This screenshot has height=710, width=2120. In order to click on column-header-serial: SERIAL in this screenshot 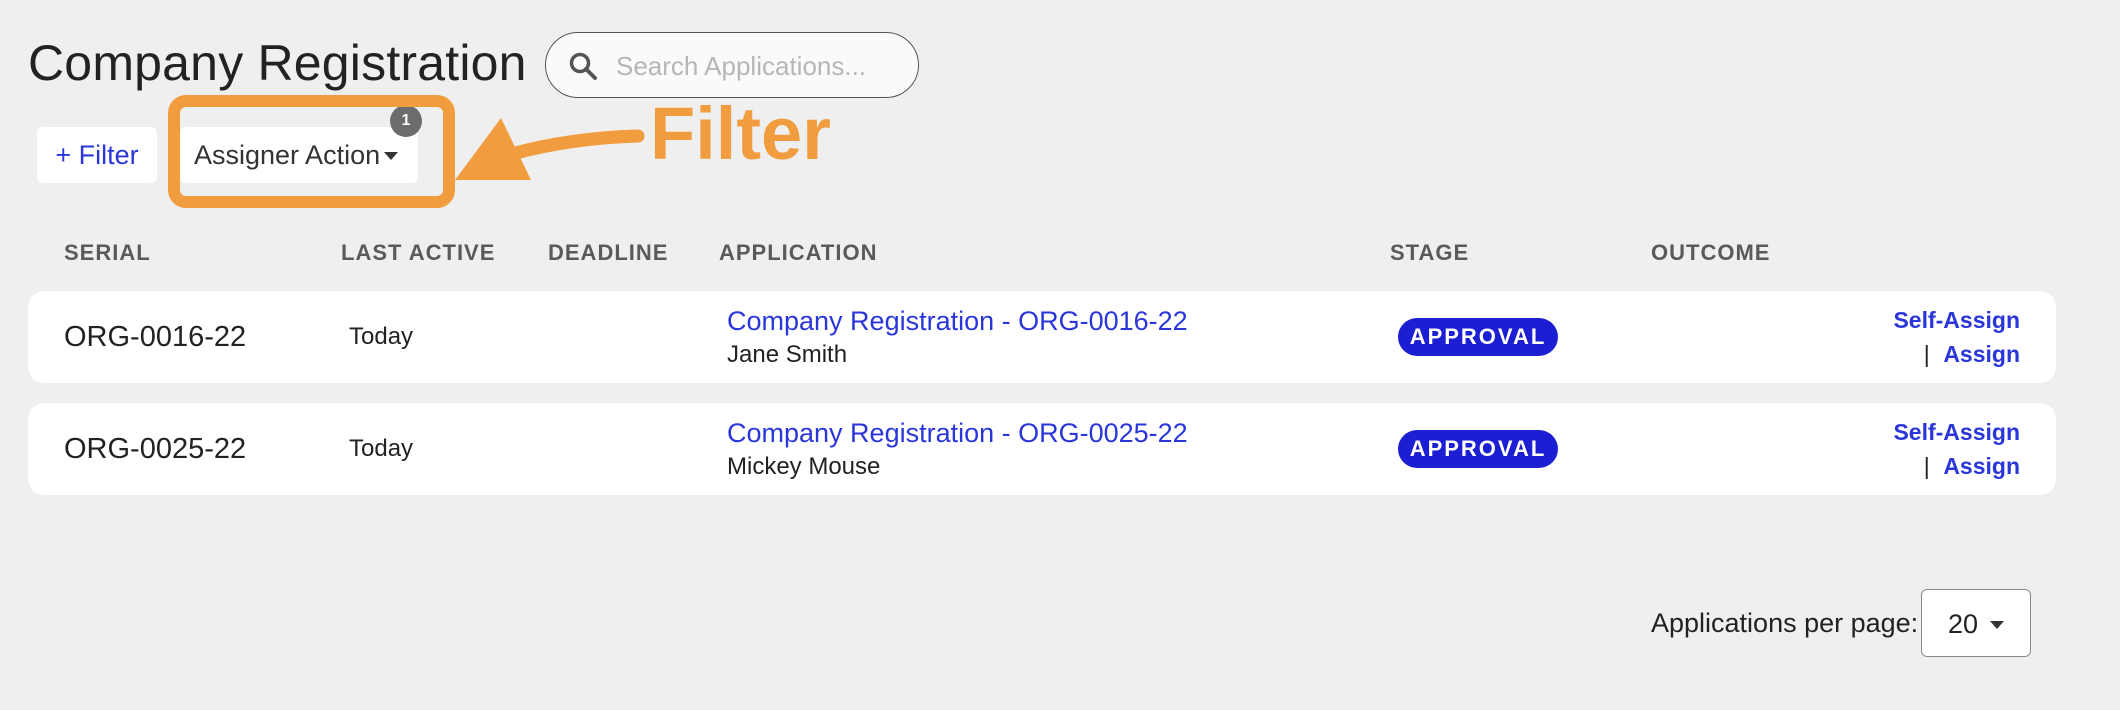, I will do `click(107, 253)`.